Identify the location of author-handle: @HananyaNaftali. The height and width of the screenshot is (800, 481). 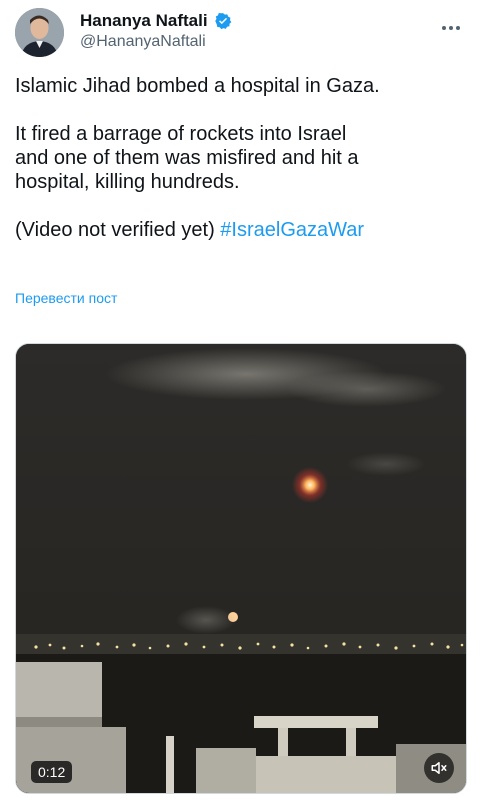
(143, 42).